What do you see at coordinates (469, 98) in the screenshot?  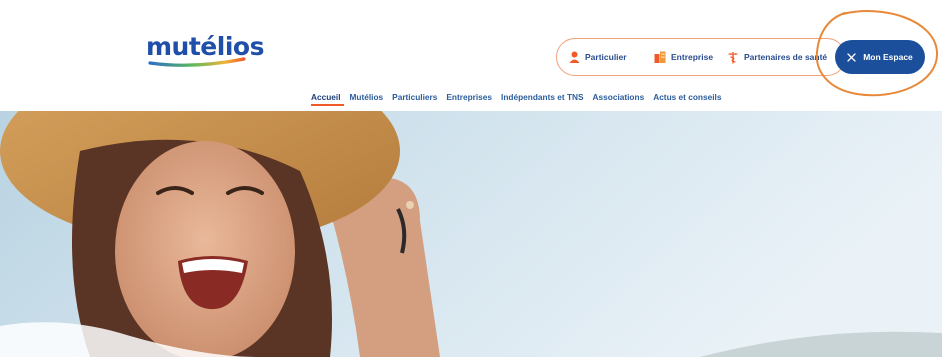 I see `nav-item-entreprises: Entreprises` at bounding box center [469, 98].